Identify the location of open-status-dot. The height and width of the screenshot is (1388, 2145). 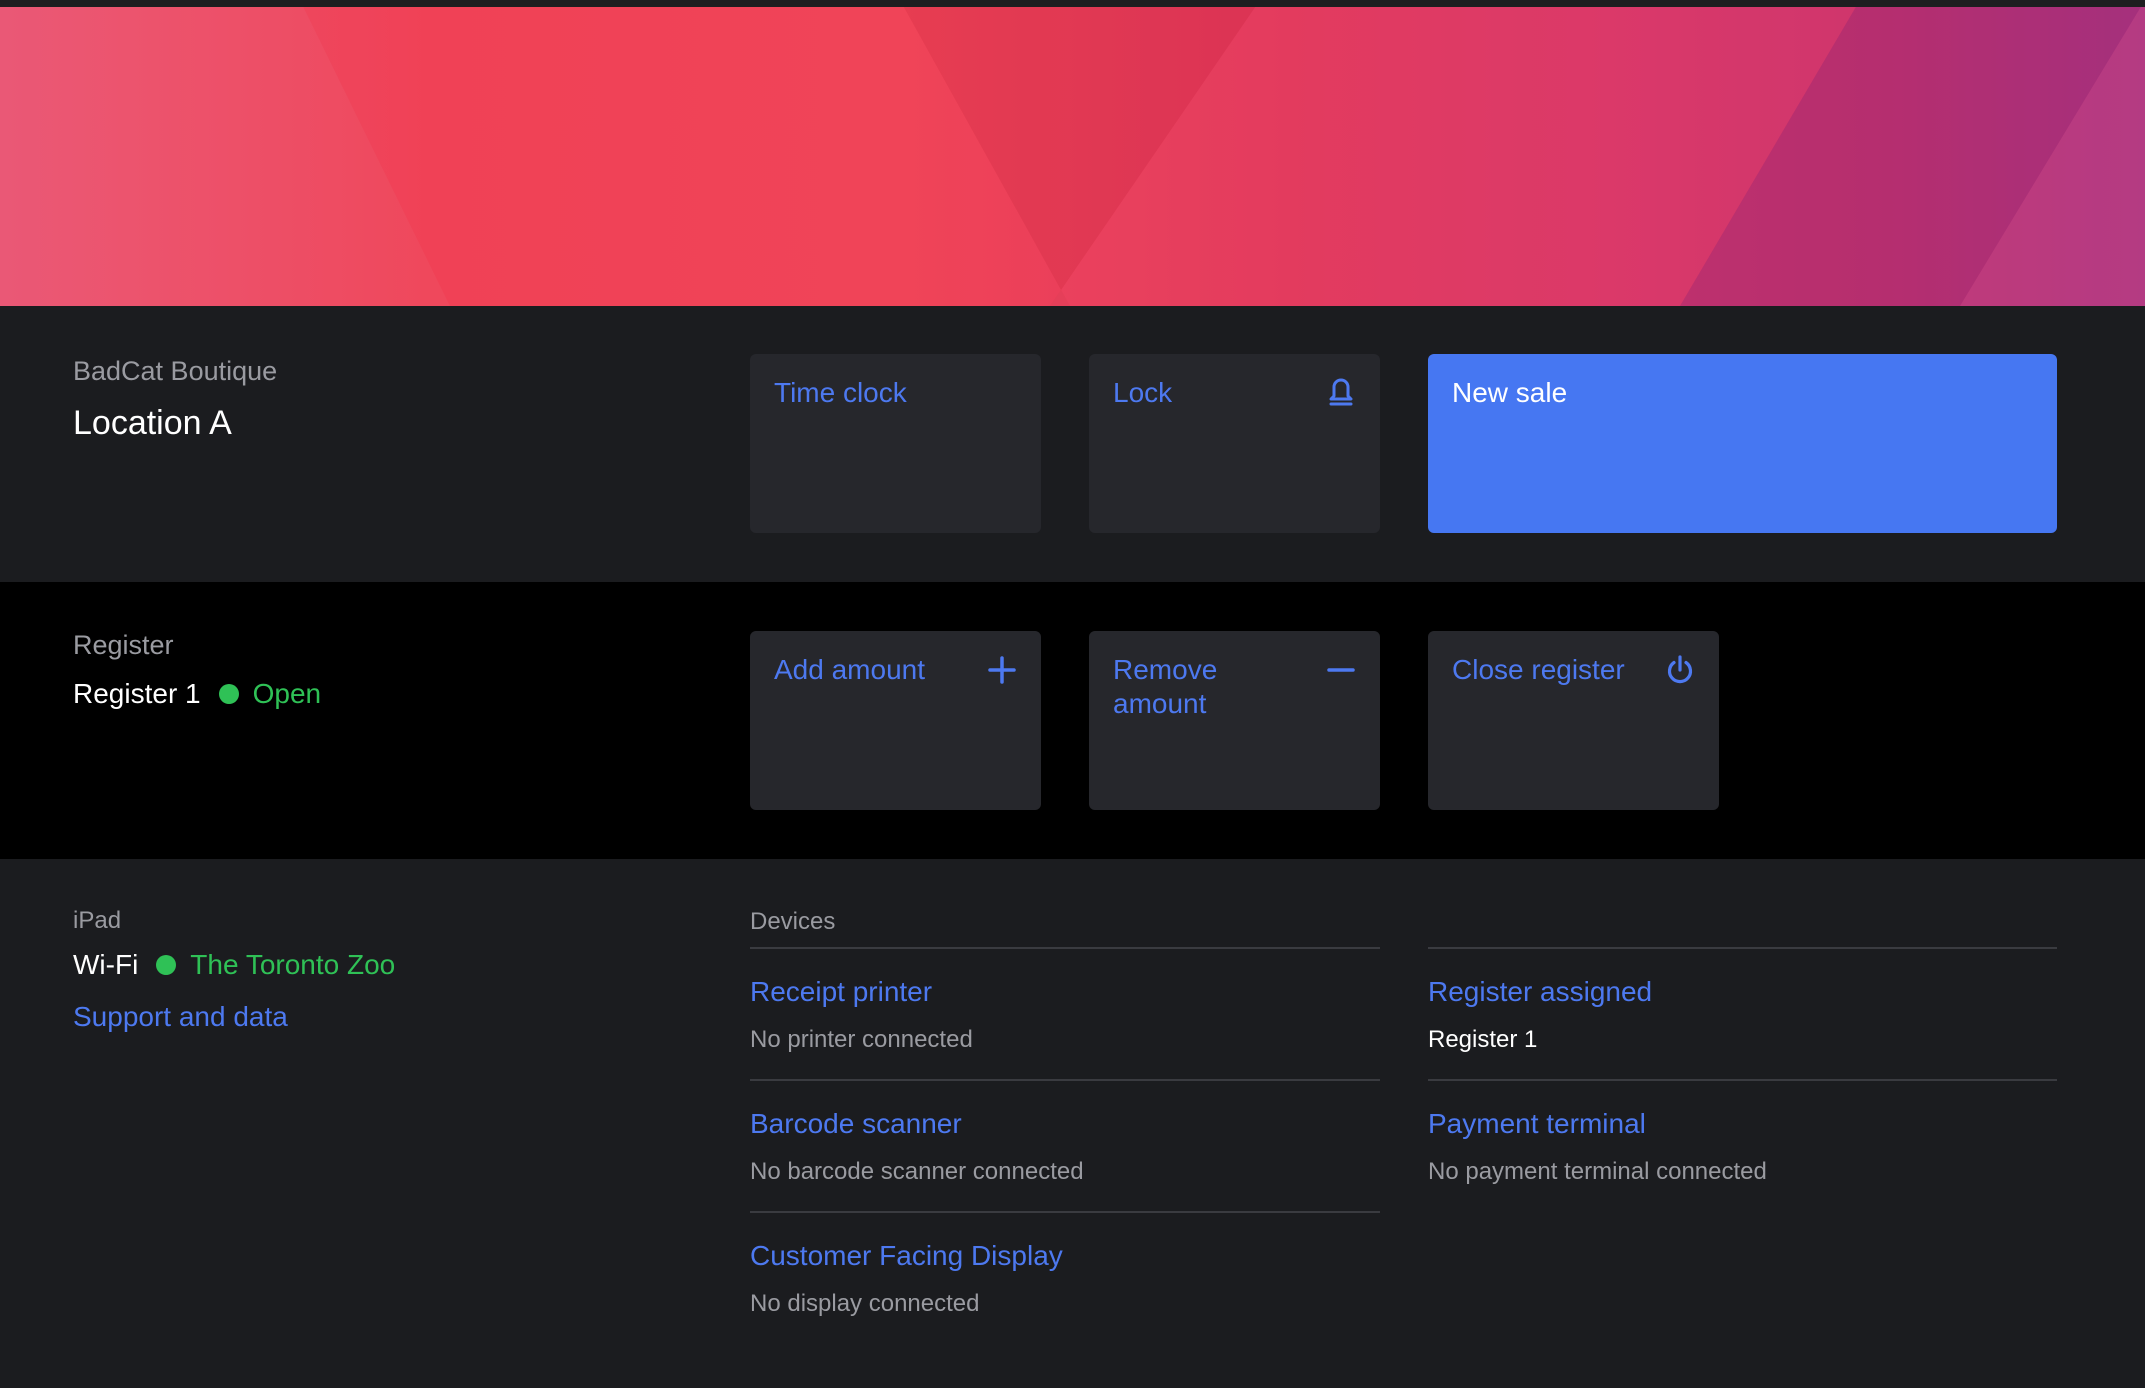
(228, 694).